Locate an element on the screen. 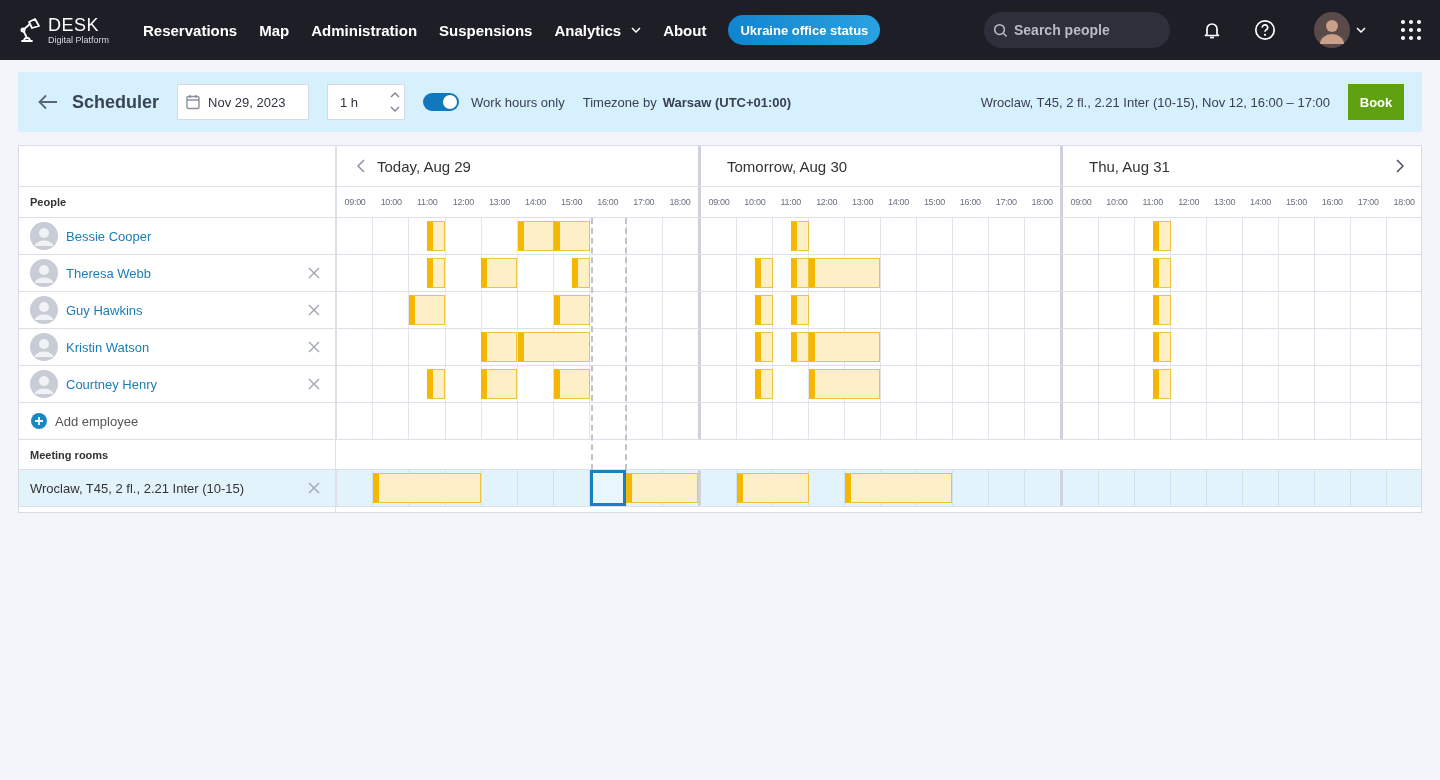 This screenshot has width=1440, height=780. help-icon is located at coordinates (1265, 30).